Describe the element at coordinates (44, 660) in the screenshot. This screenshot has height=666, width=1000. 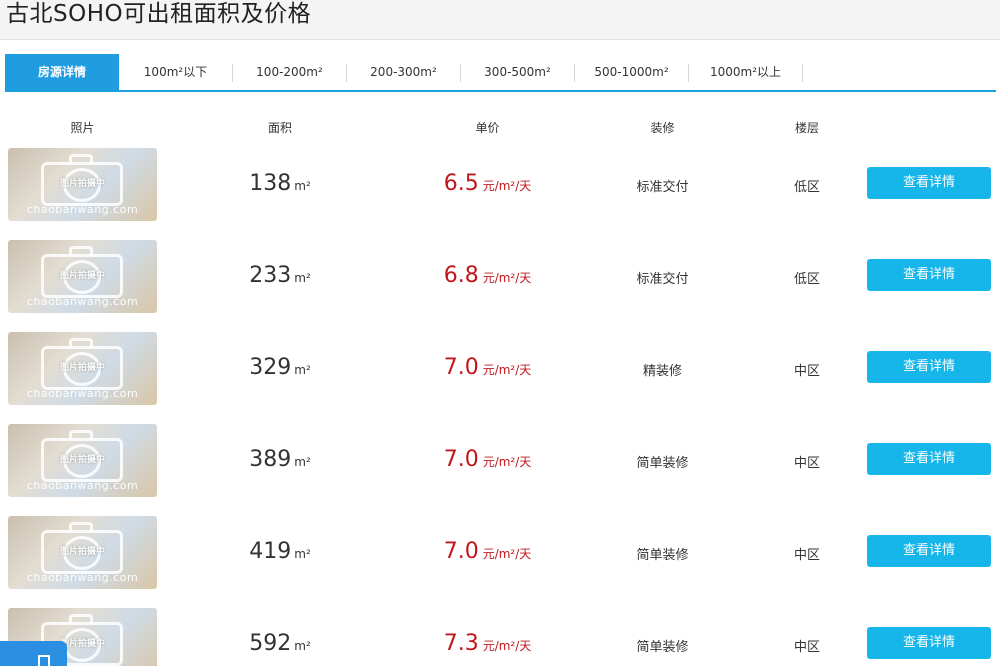
I see `window-icon` at that location.